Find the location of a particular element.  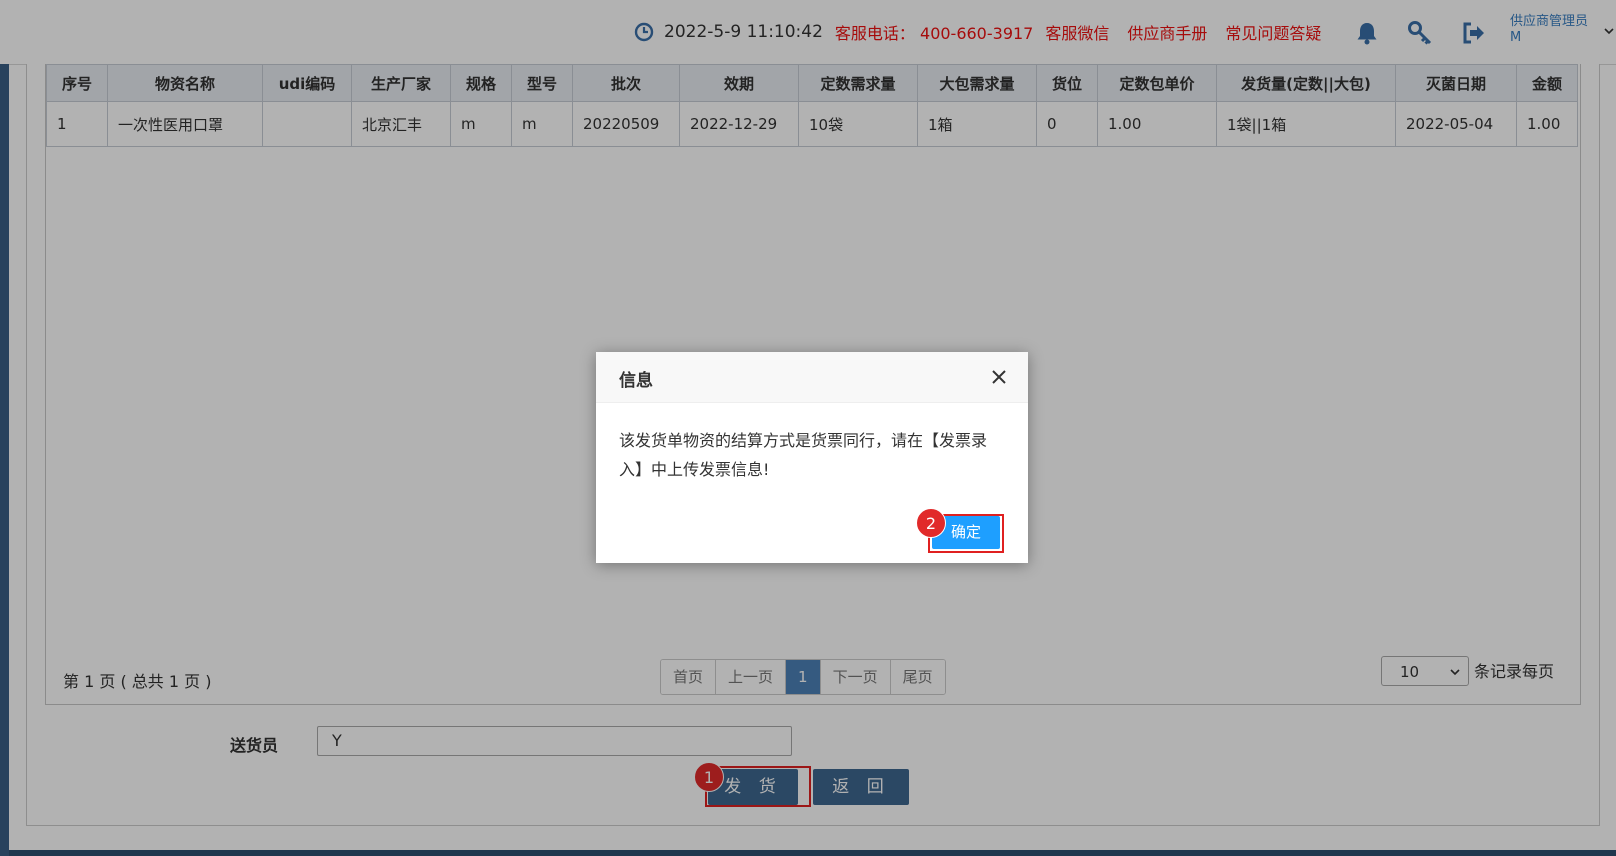

close-icon is located at coordinates (999, 377).